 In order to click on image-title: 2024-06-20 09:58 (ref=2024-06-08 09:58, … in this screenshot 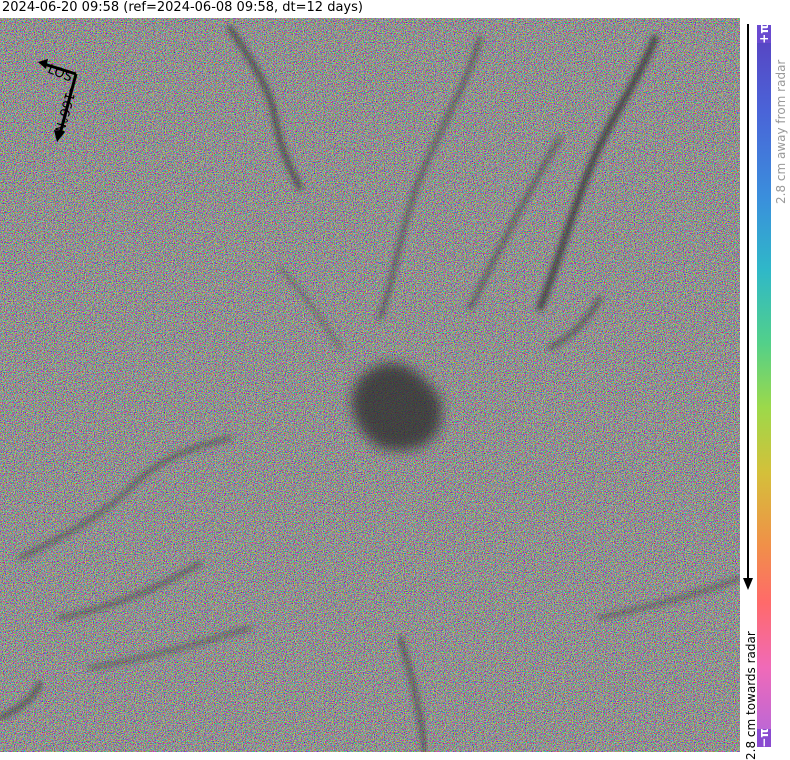, I will do `click(182, 7)`.